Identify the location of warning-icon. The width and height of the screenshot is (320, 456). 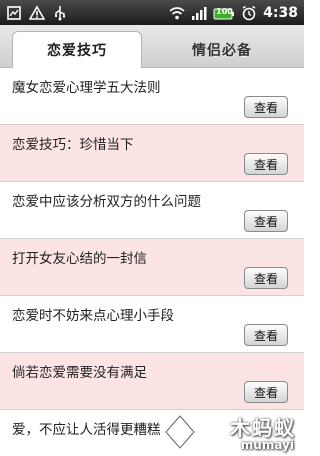
(37, 12).